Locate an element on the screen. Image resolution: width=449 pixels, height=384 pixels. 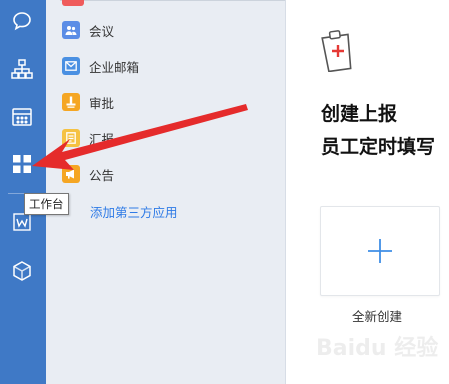
sidebar-item-report: 汇报 is located at coordinates (88, 138).